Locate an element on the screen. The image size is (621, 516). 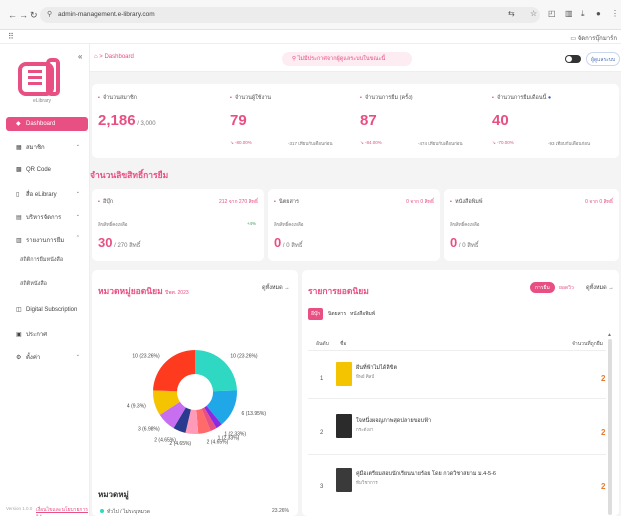
book-author: กระดังงา is located at coordinates (365, 429).